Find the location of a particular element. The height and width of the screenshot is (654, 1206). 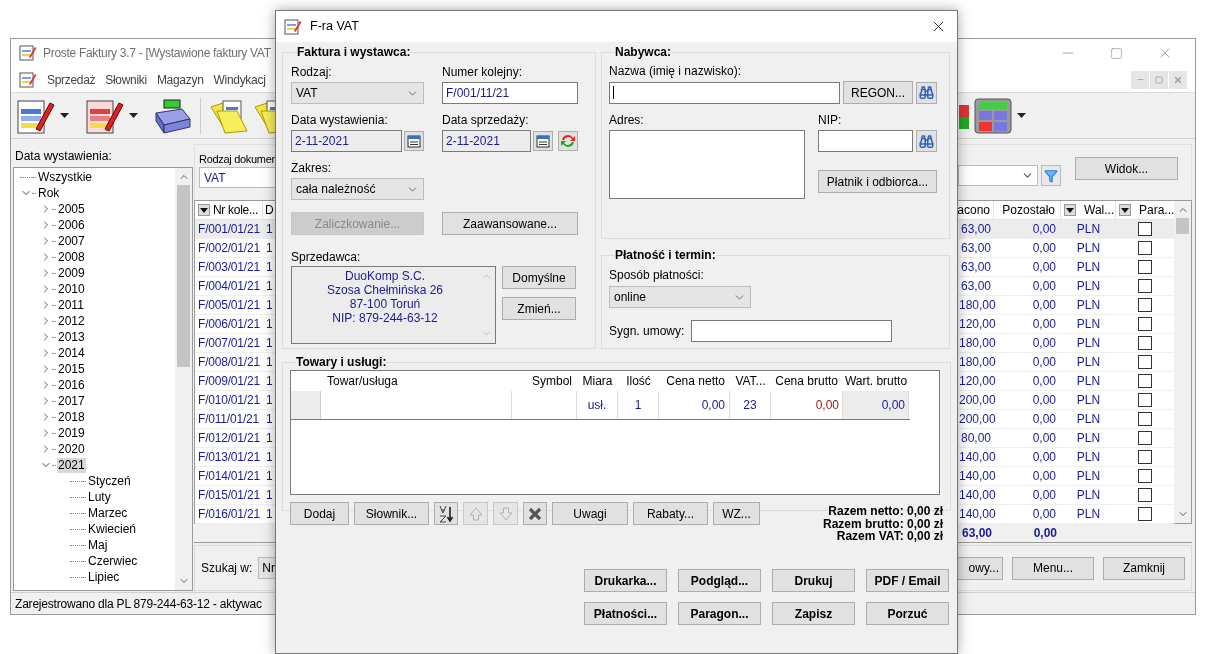

column-header: Wart. brutto is located at coordinates (876, 381).